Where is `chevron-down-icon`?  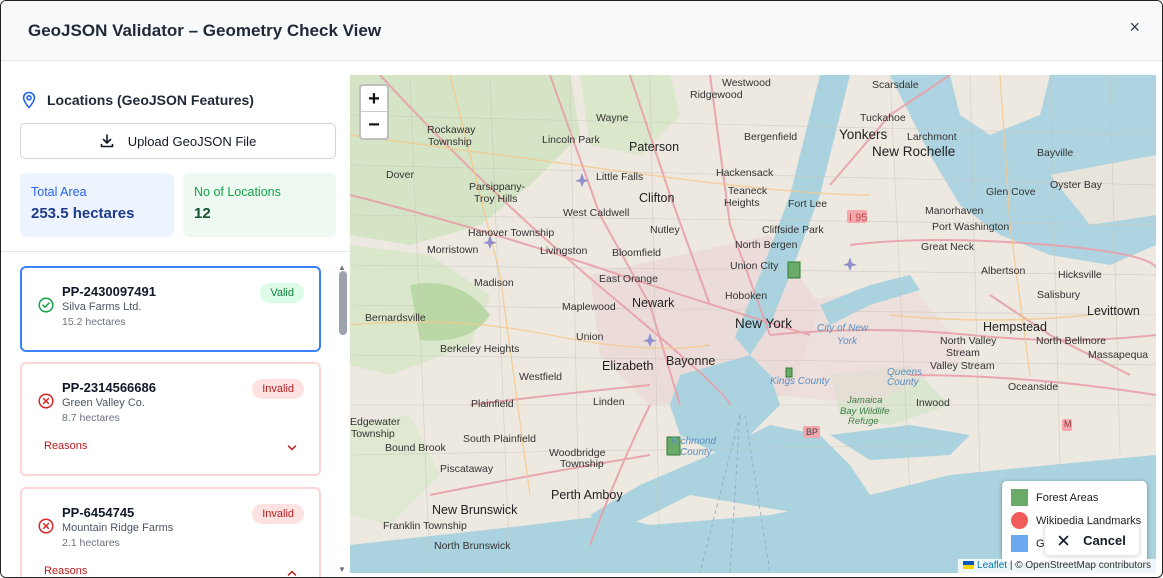 chevron-down-icon is located at coordinates (292, 448).